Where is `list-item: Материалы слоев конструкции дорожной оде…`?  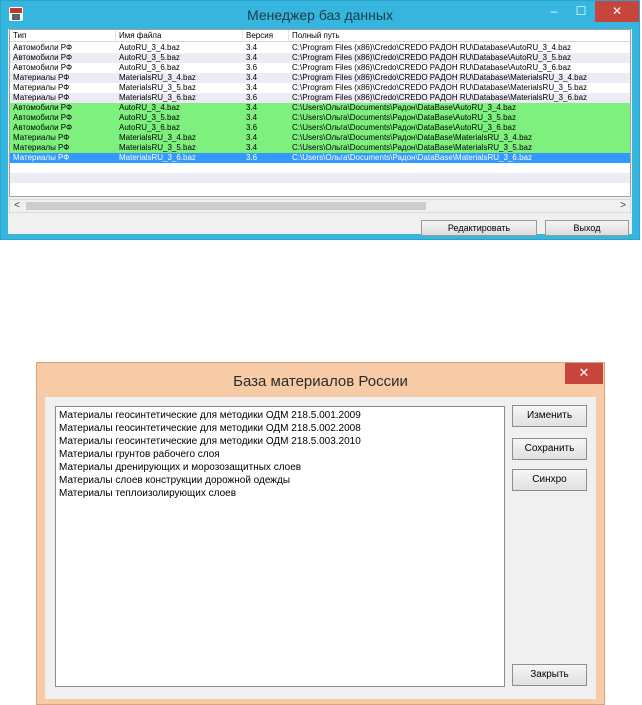 list-item: Материалы слоев конструкции дорожной оде… is located at coordinates (174, 480).